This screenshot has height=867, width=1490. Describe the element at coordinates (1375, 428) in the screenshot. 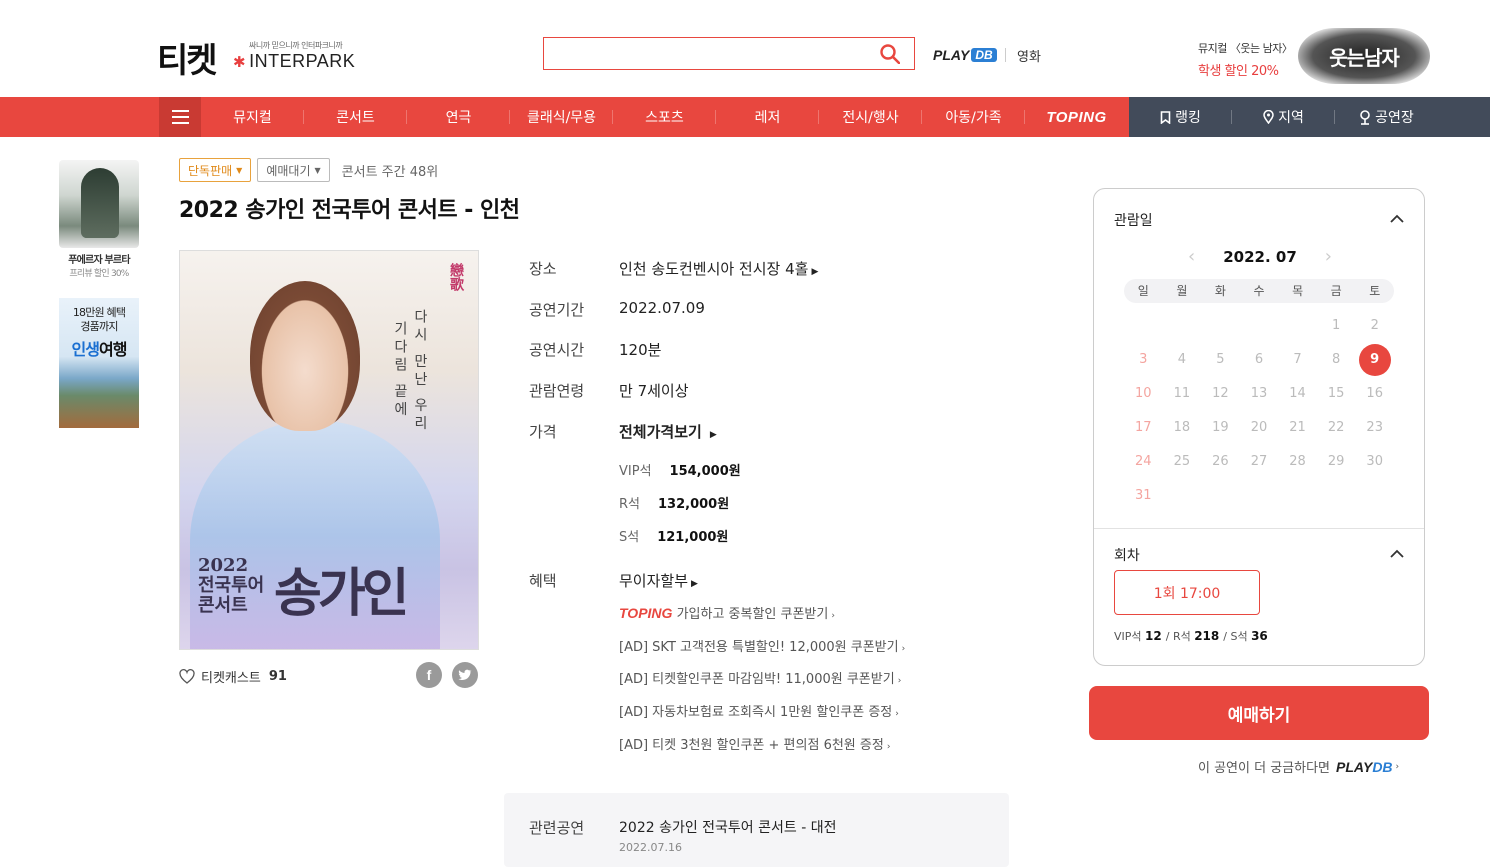

I see `calendar-day: 23` at that location.